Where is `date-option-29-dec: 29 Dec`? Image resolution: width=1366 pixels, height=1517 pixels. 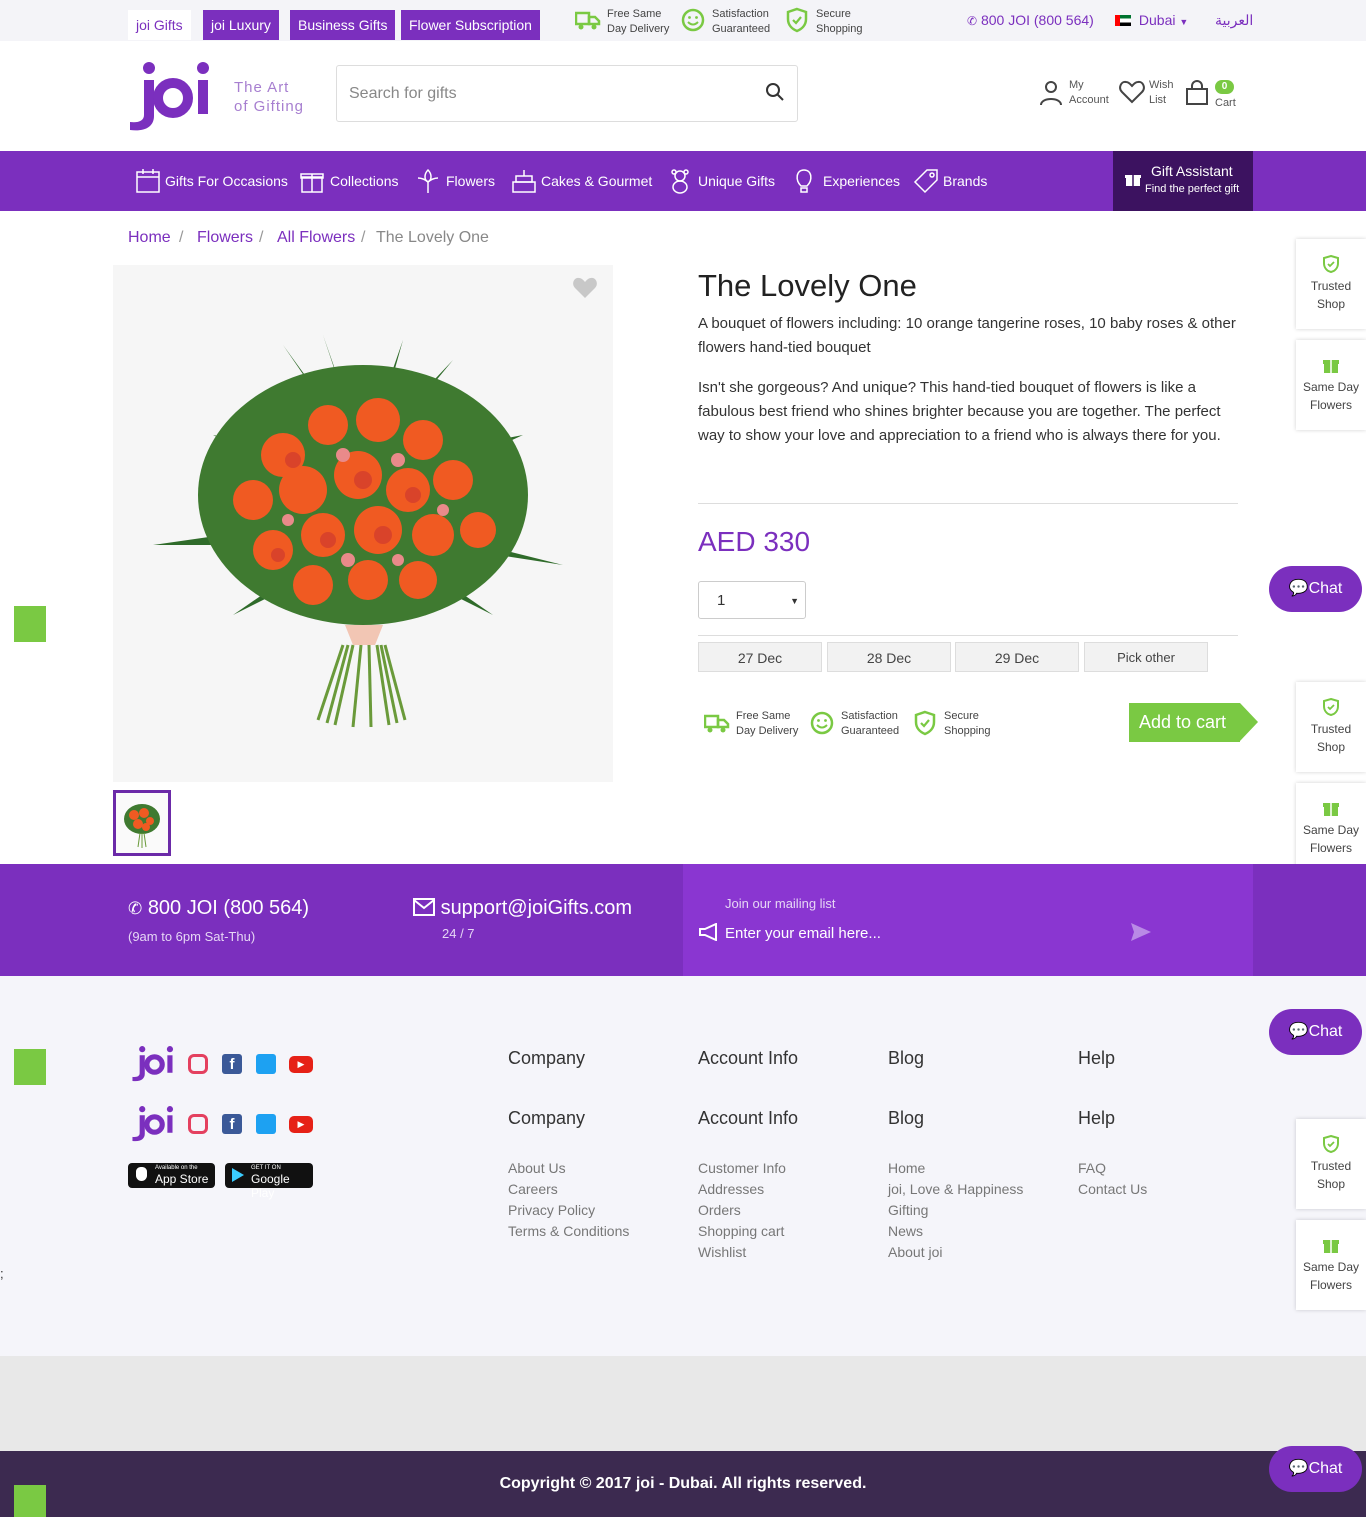 date-option-29-dec: 29 Dec is located at coordinates (1017, 657).